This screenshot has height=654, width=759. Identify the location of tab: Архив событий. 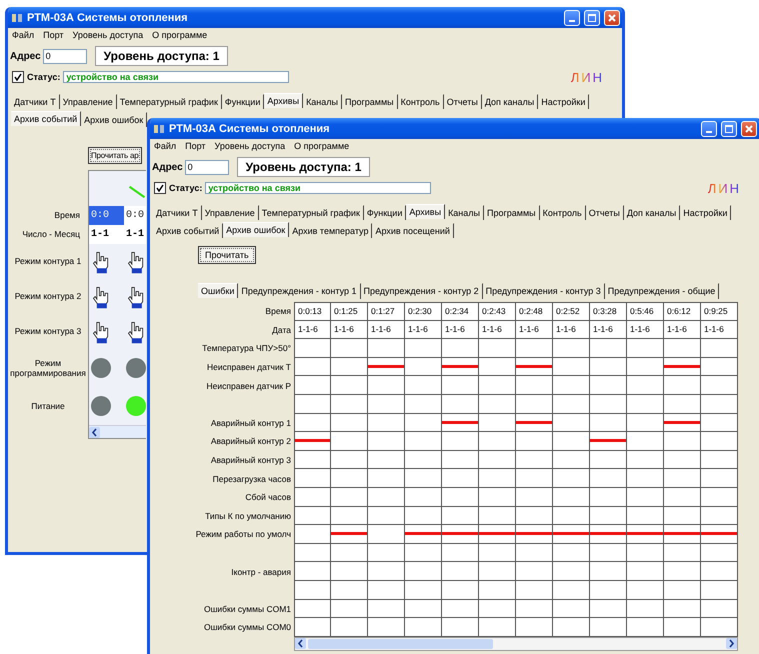
(46, 118).